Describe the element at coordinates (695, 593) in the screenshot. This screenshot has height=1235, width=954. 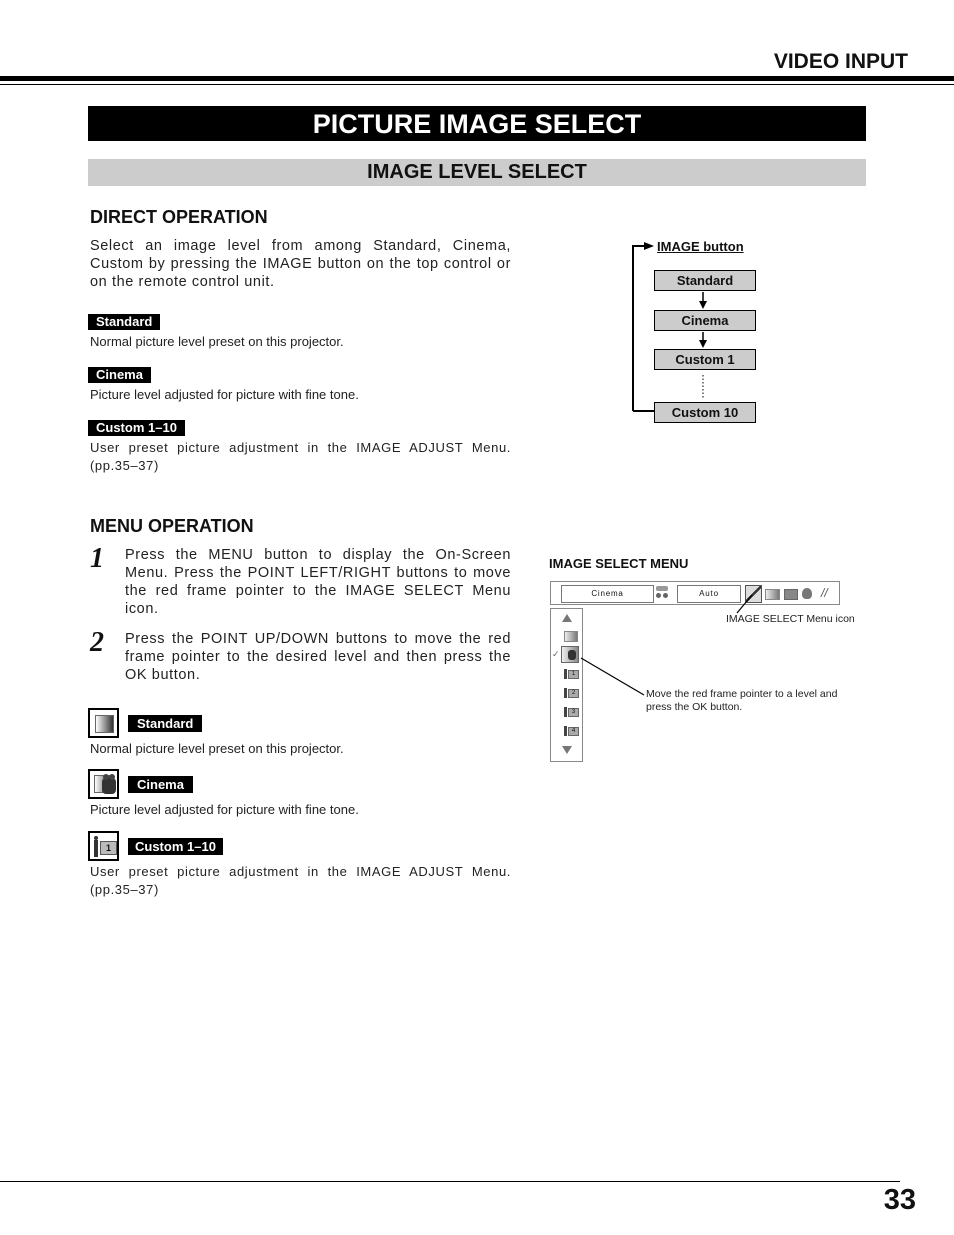
I see `osd-toolbar: Cinema Auto //` at that location.